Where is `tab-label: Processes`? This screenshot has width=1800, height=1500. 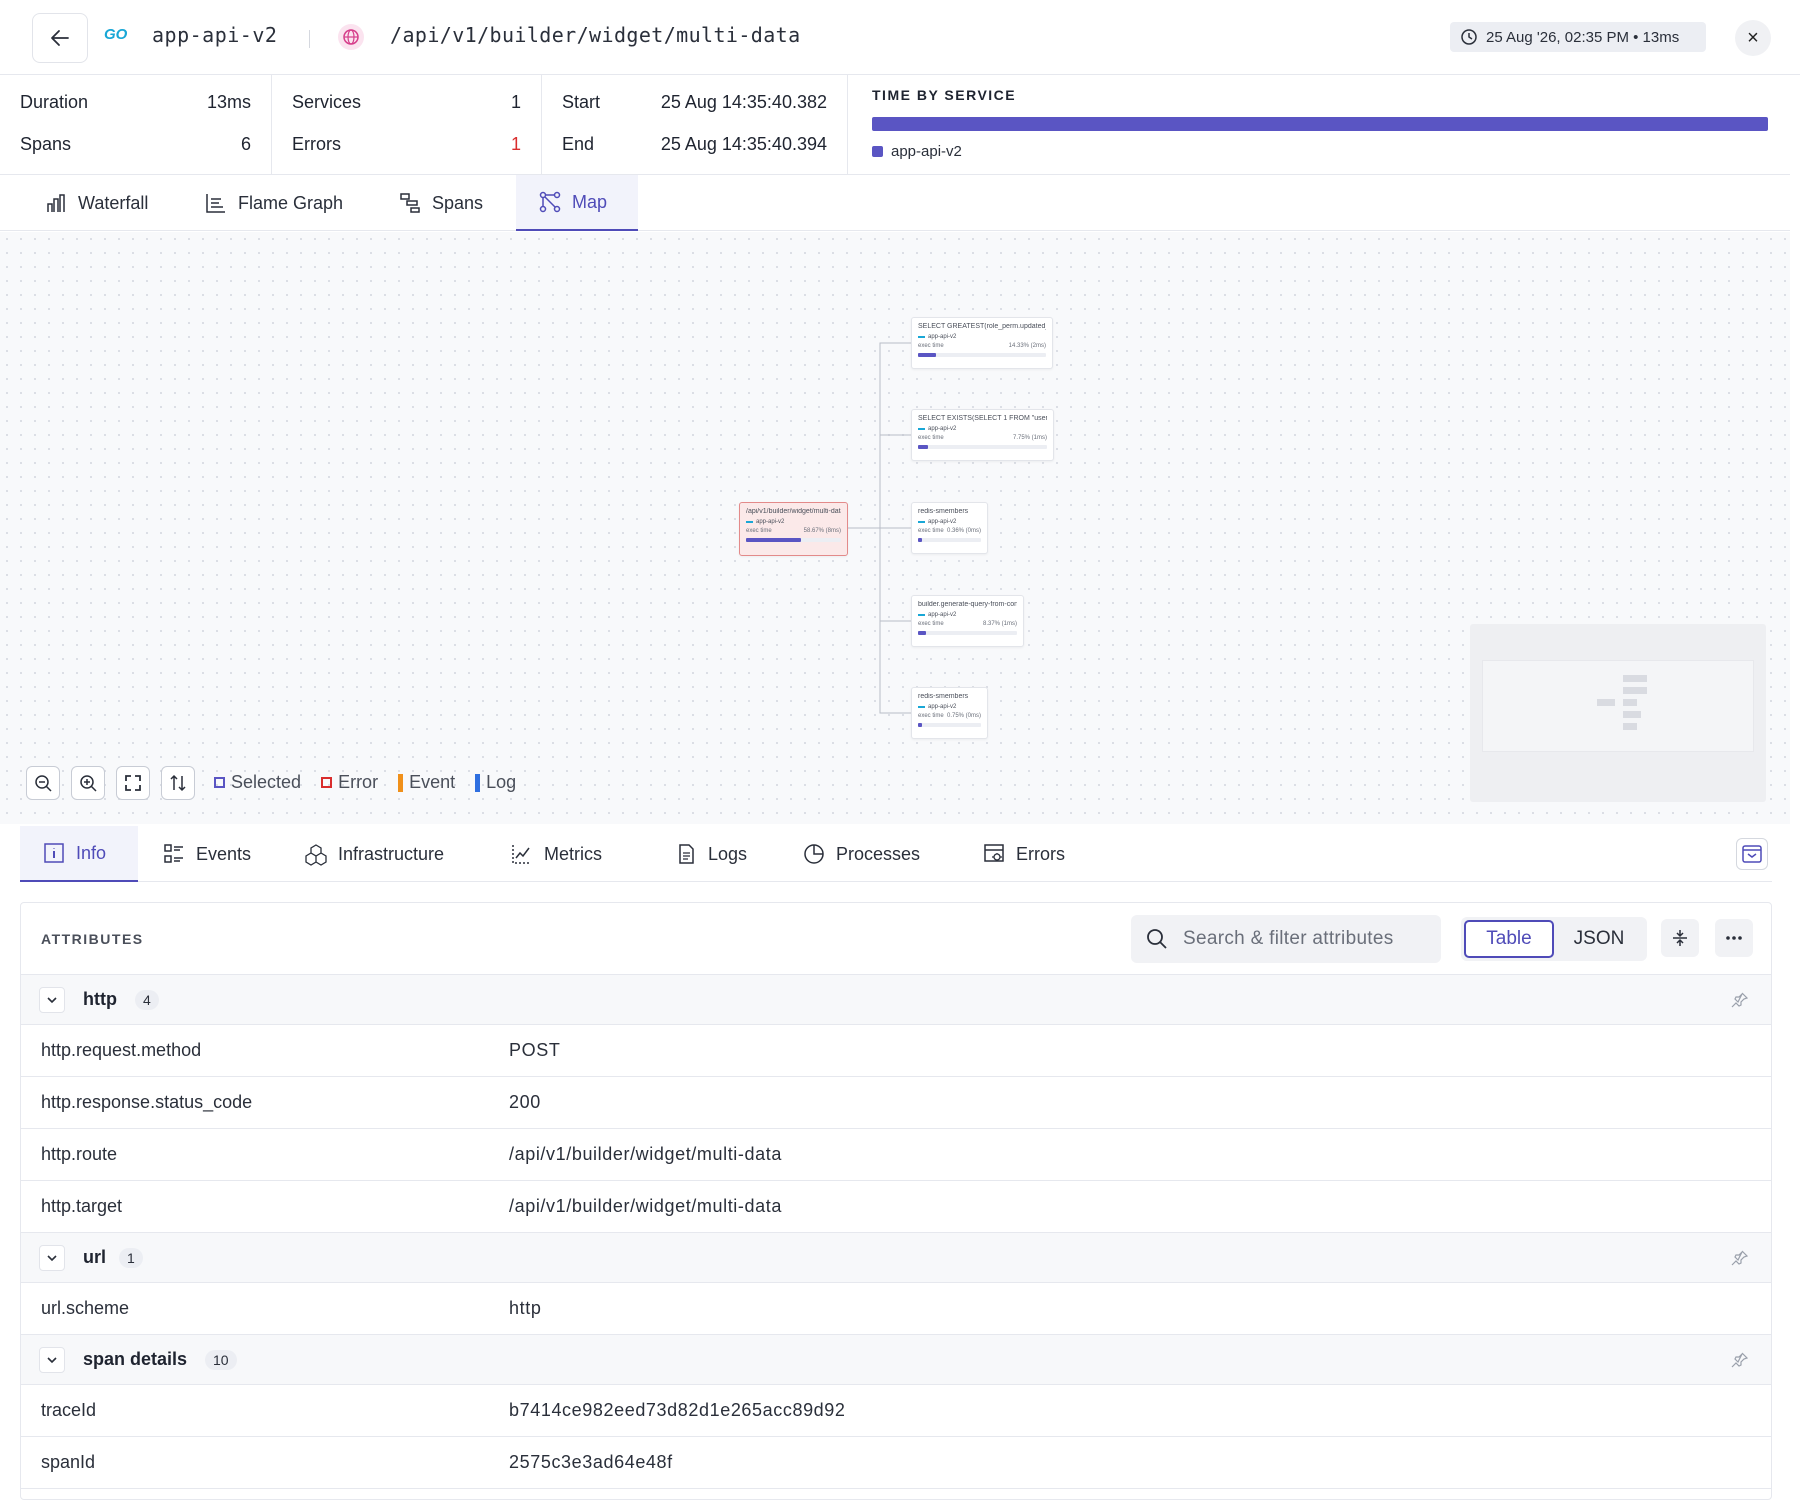
tab-label: Processes is located at coordinates (878, 853).